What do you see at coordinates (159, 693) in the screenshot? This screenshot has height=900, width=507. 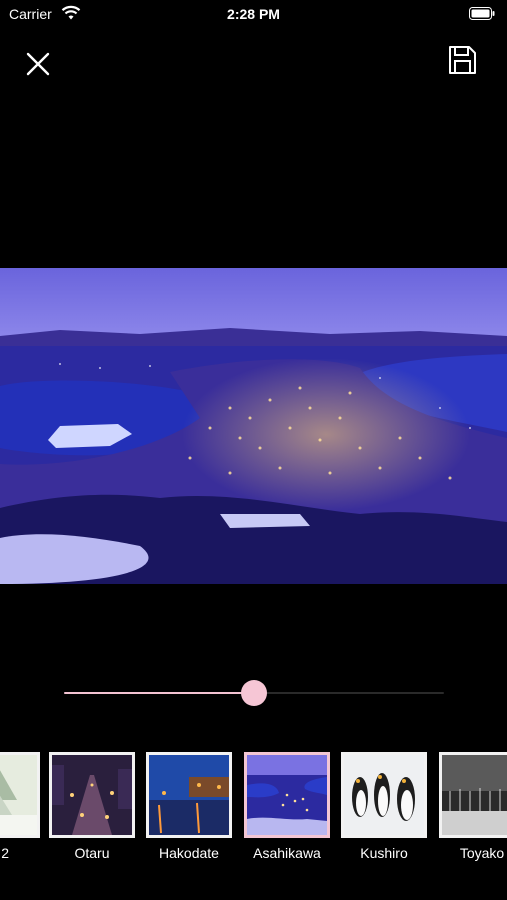 I see `slider-fill` at bounding box center [159, 693].